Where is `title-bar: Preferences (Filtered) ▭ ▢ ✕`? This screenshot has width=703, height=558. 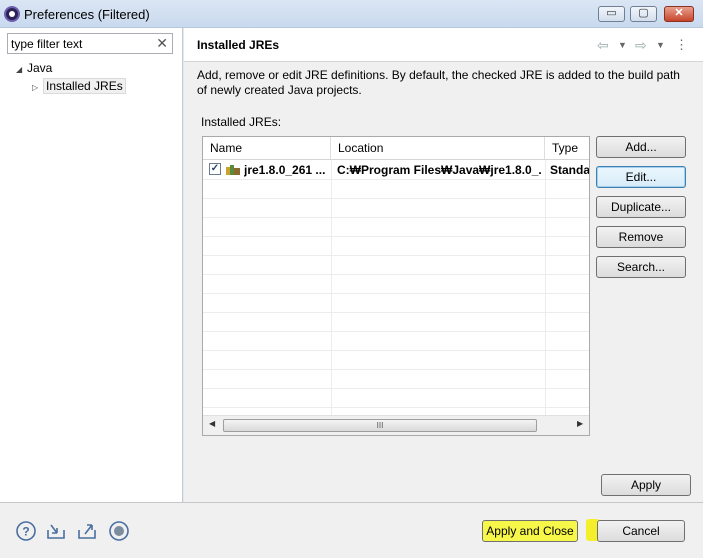 title-bar: Preferences (Filtered) ▭ ▢ ✕ is located at coordinates (351, 14).